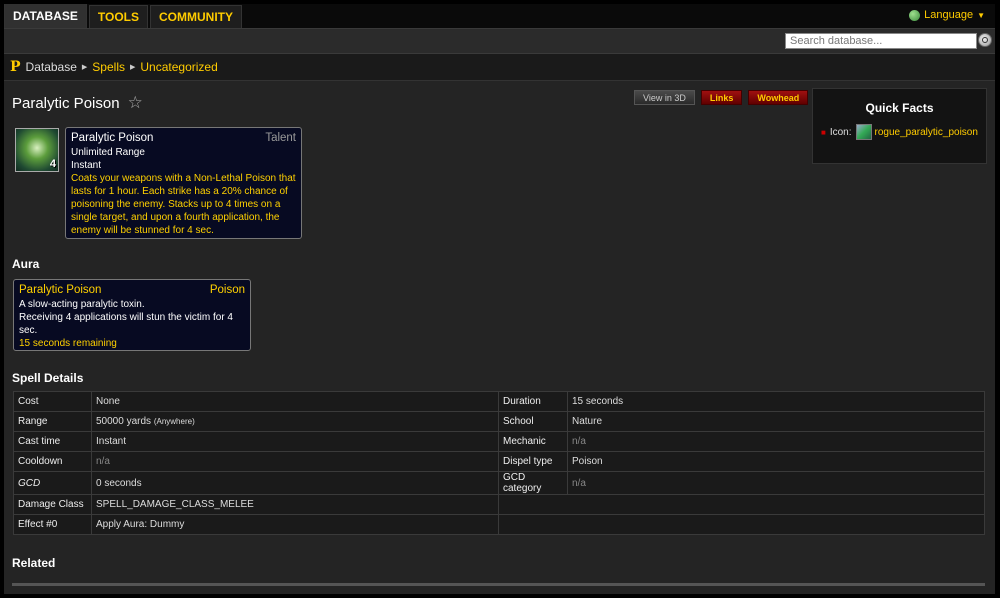  Describe the element at coordinates (295, 401) in the screenshot. I see `detail-value: None` at that location.